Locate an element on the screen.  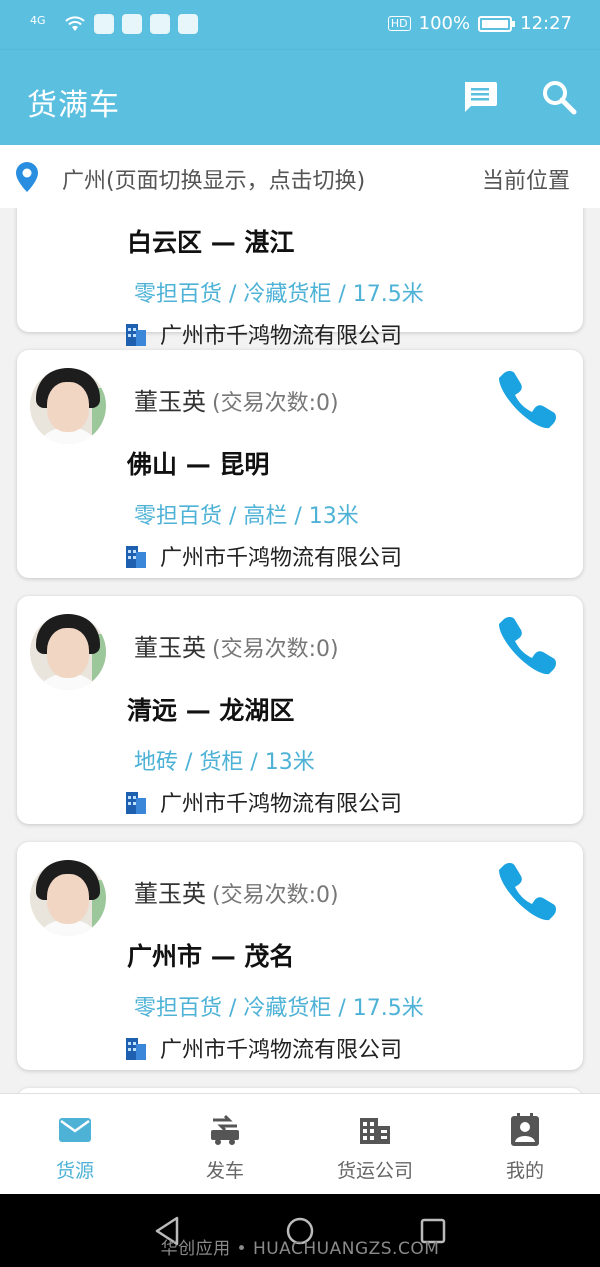
bottom-nav: 货源 发车 货运公司 我的 is located at coordinates (300, 1143).